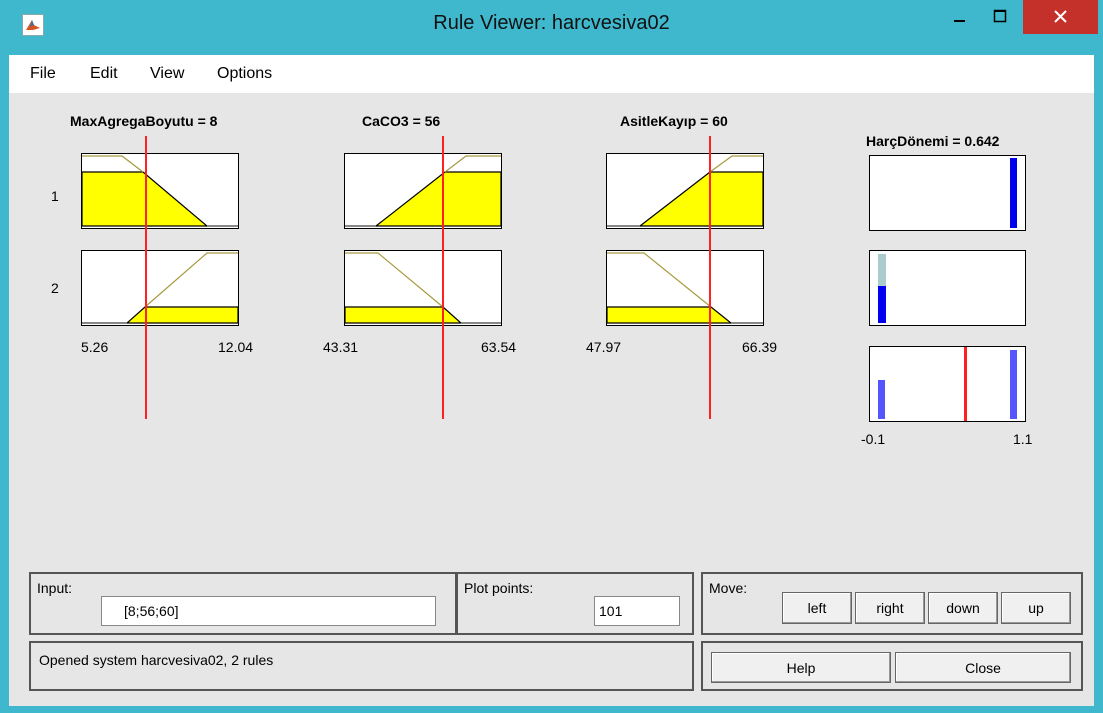 This screenshot has width=1103, height=713. I want to click on input1-range-min: 5.26, so click(95, 347).